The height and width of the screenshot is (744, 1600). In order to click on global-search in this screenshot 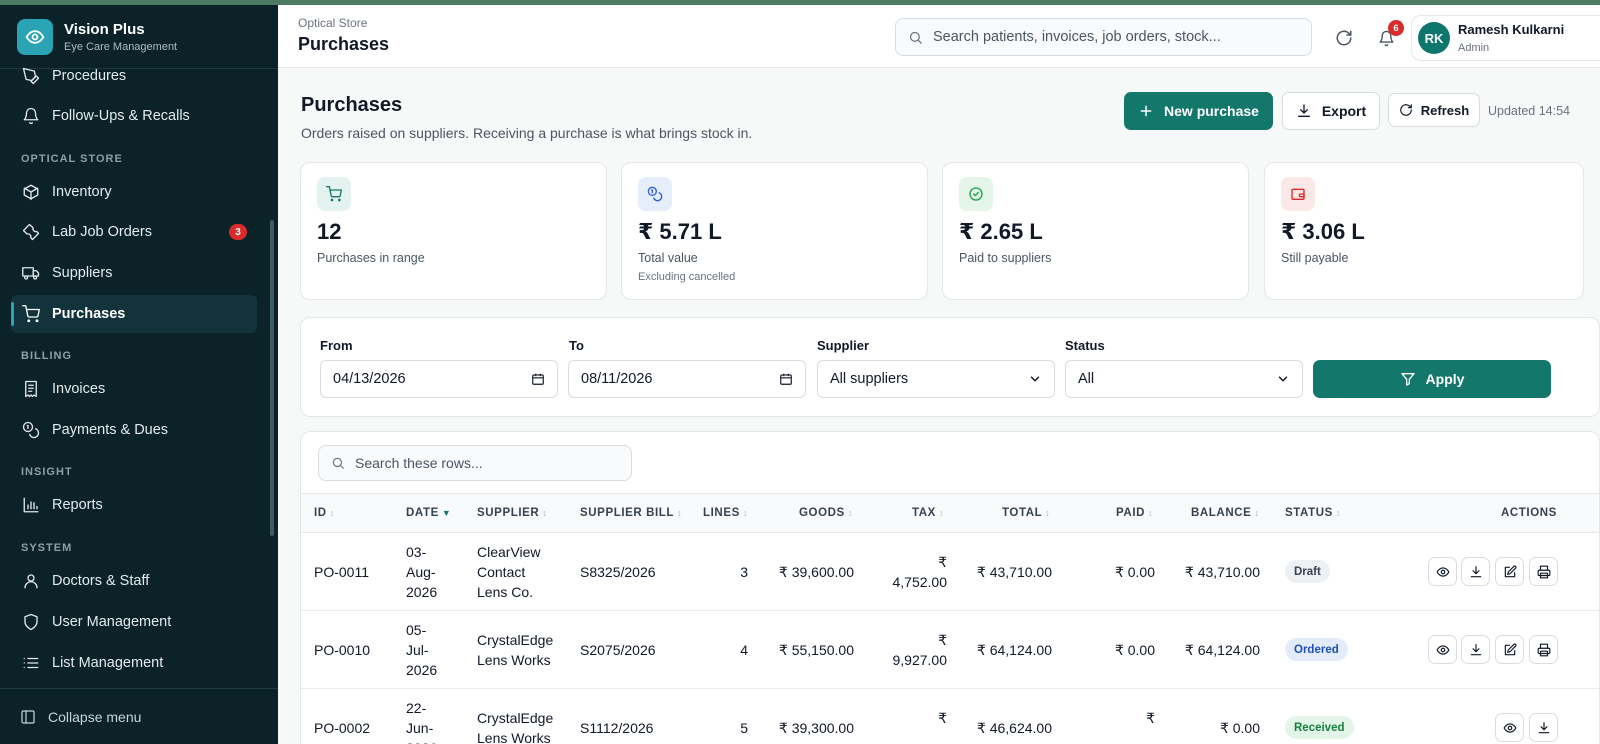, I will do `click(1103, 37)`.